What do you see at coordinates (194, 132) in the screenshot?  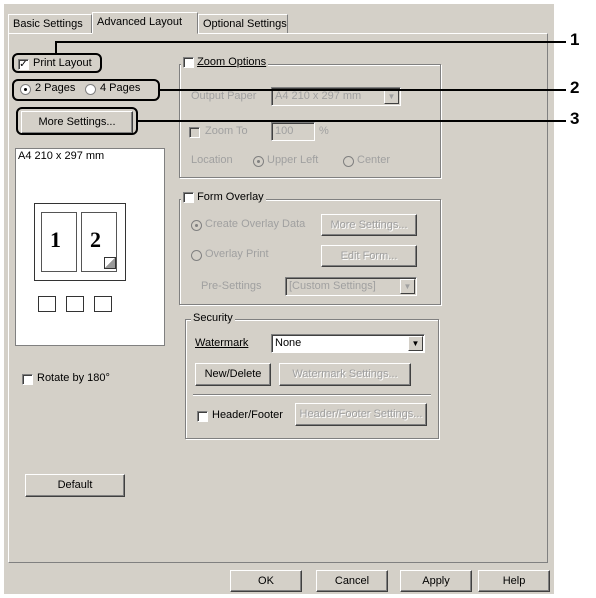 I see `zoom-to-checkbox` at bounding box center [194, 132].